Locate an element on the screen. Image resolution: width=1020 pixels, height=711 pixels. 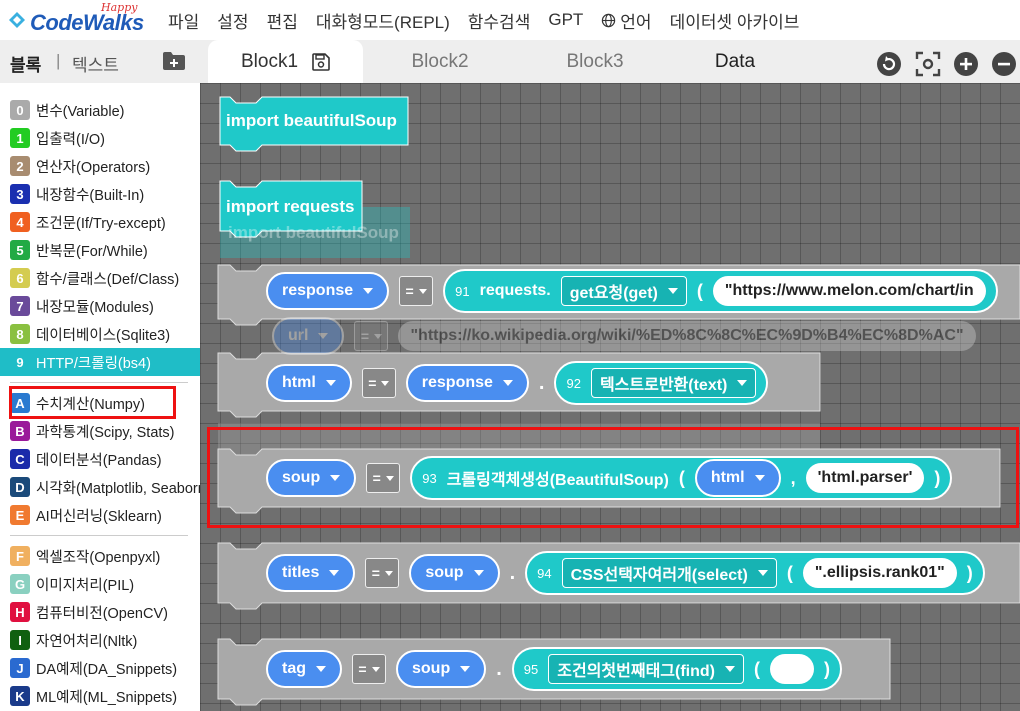
url-string: "https://www.melon.com/chart/in is located at coordinates (849, 291).